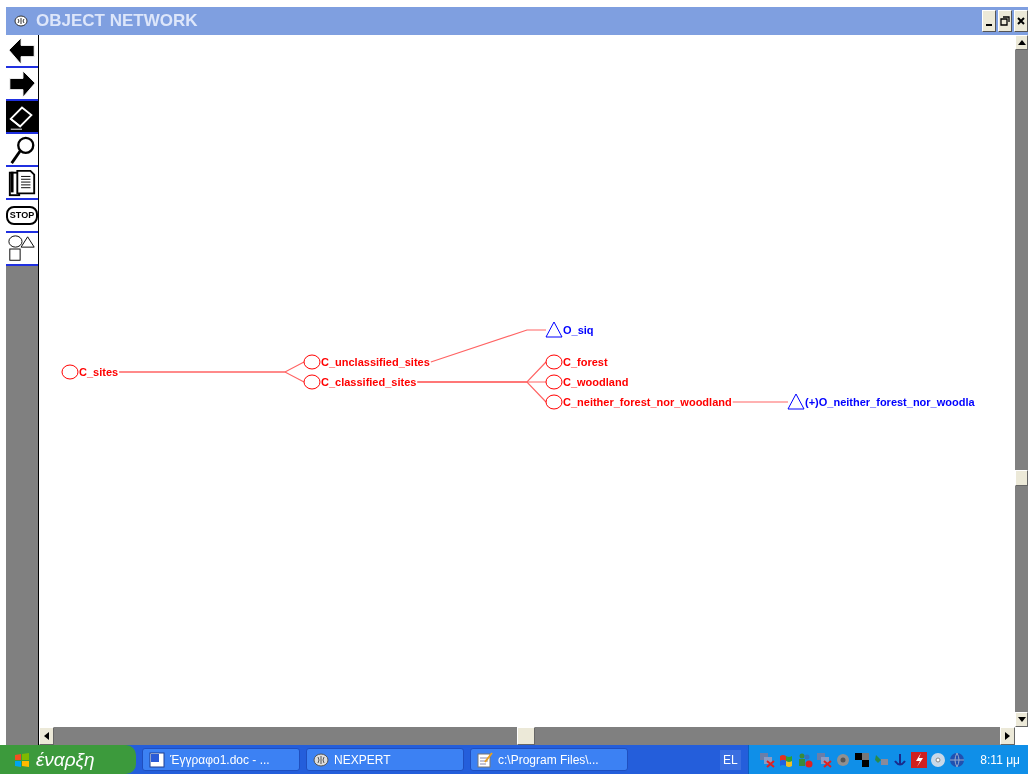  I want to click on left-triangle-icon, so click(46, 736).